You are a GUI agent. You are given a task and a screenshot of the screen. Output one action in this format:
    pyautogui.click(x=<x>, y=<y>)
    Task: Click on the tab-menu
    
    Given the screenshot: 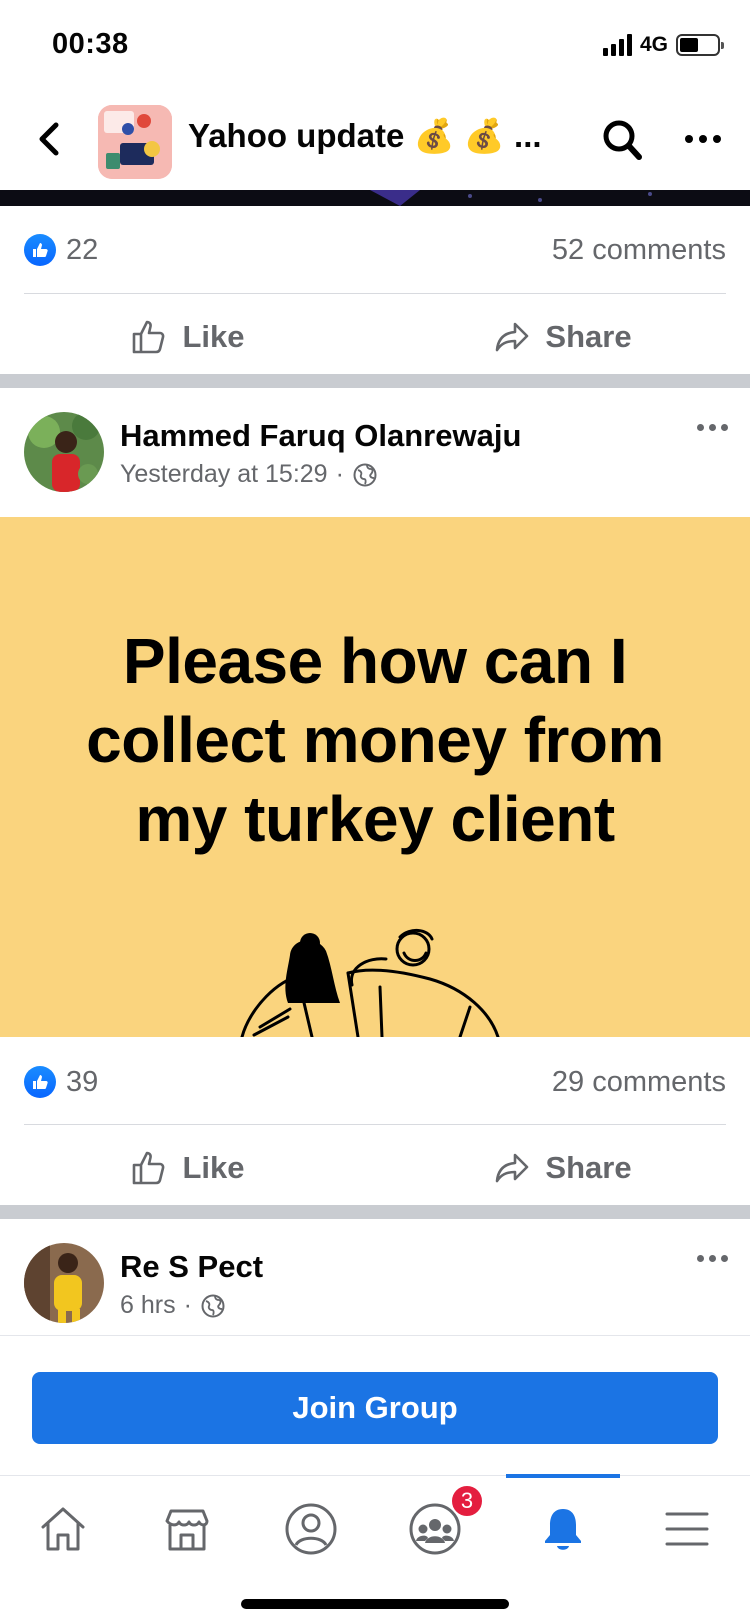 What is the action you would take?
    pyautogui.click(x=687, y=1529)
    